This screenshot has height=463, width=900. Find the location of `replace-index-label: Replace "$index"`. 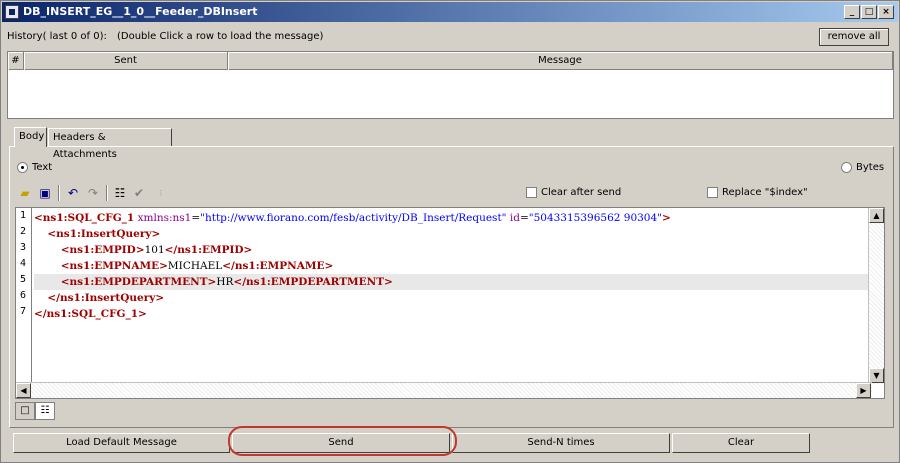

replace-index-label: Replace "$index" is located at coordinates (765, 192).